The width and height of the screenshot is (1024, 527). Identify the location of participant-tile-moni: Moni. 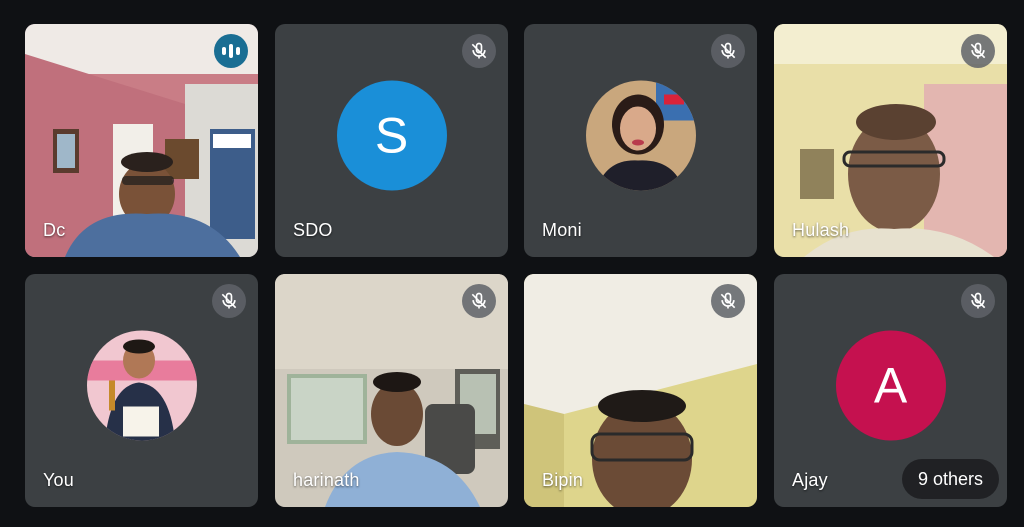
(640, 140).